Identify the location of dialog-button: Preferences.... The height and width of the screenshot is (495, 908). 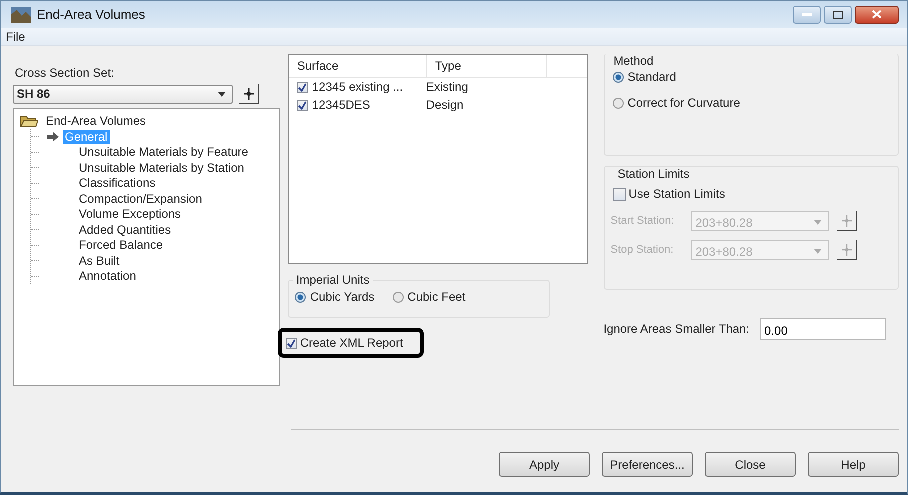
(647, 464).